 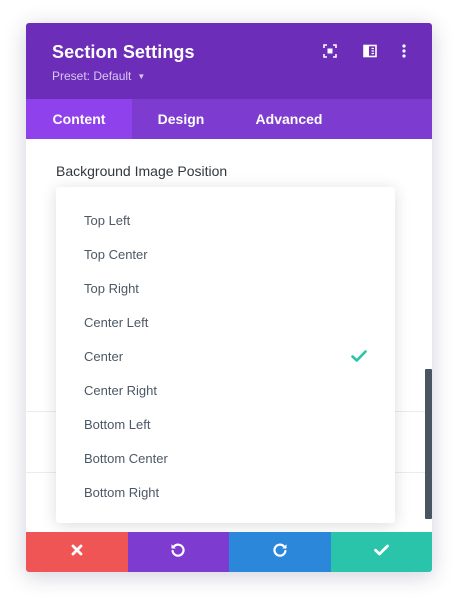 I want to click on option-label: Center Right, so click(x=120, y=390).